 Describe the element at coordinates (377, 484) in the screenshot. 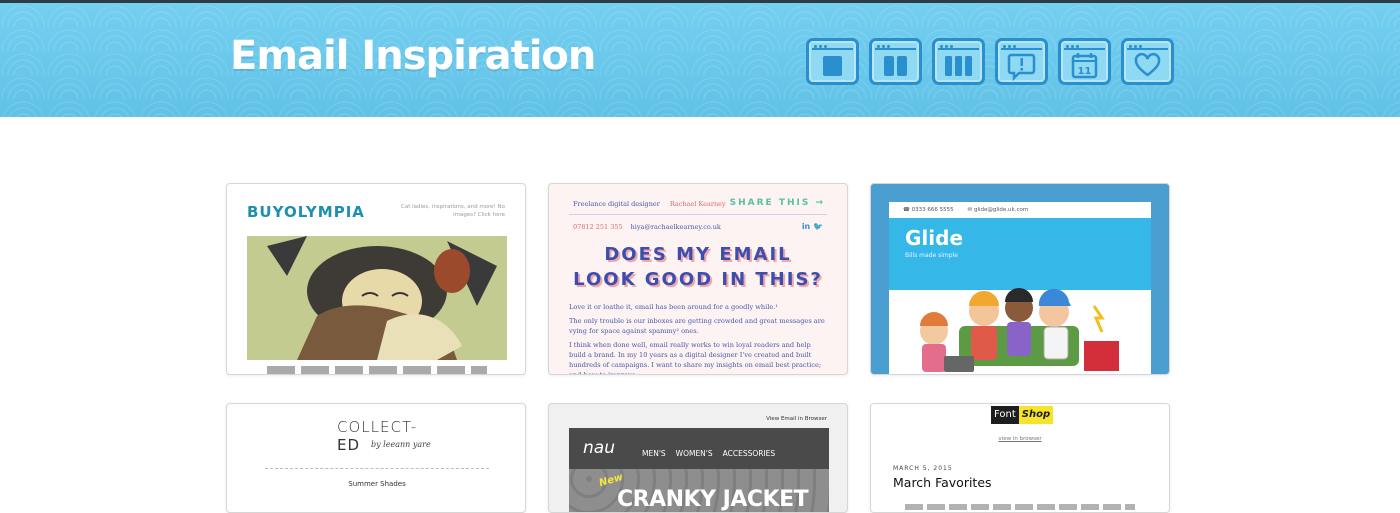

I see `collected-subtitle: Summer Shades` at that location.